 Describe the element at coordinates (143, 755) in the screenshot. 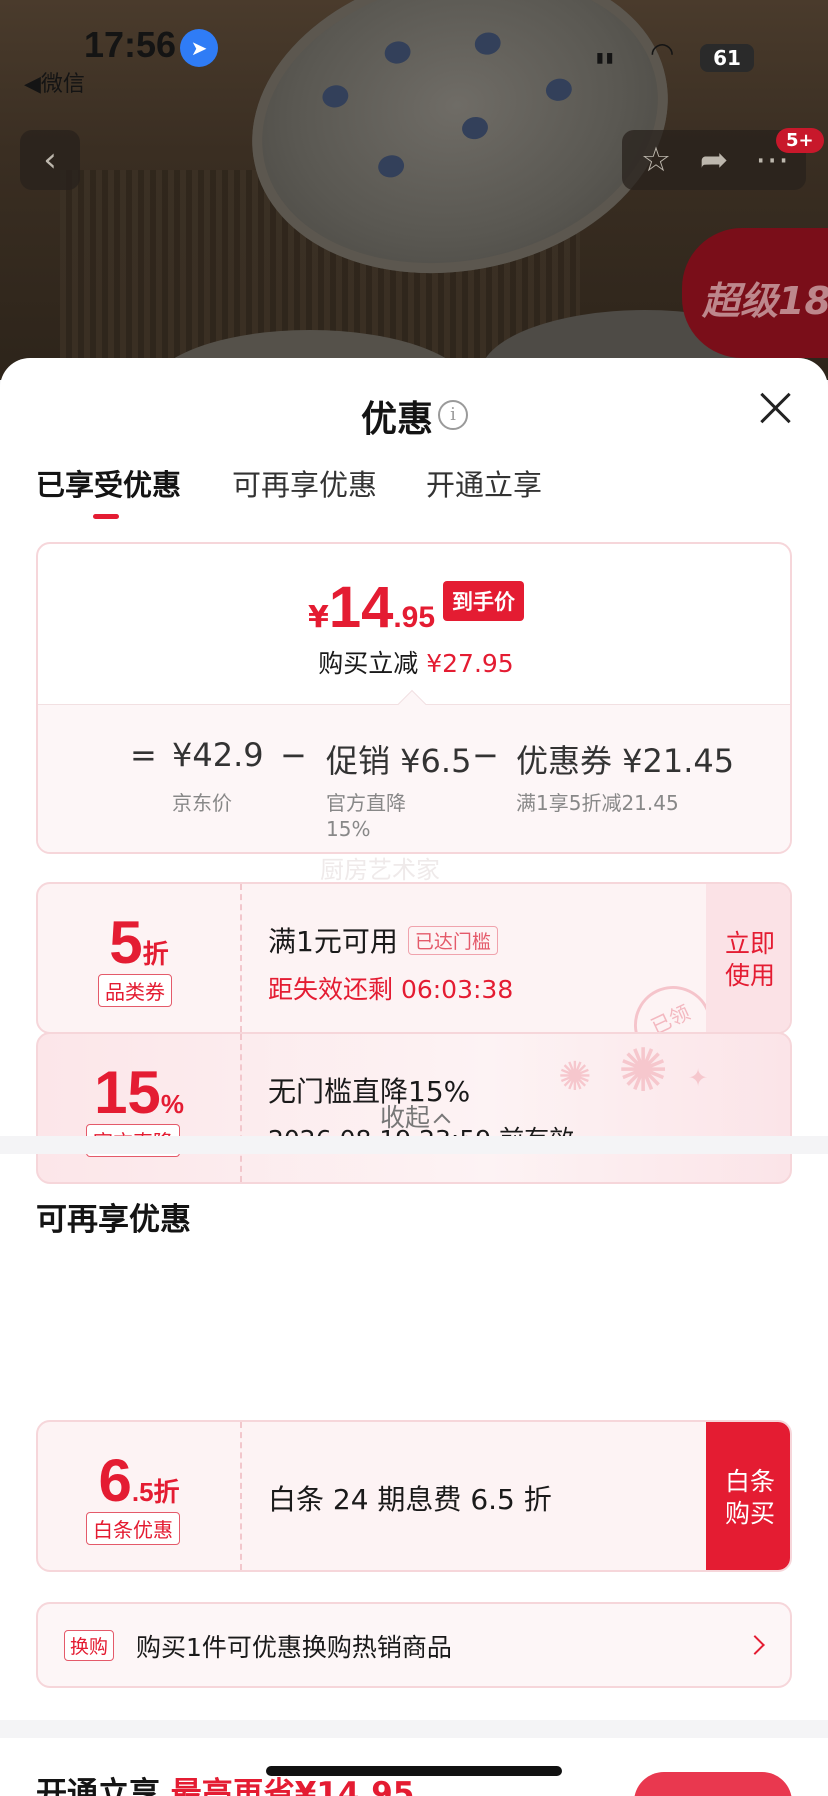

I see `equals-sign: =` at that location.